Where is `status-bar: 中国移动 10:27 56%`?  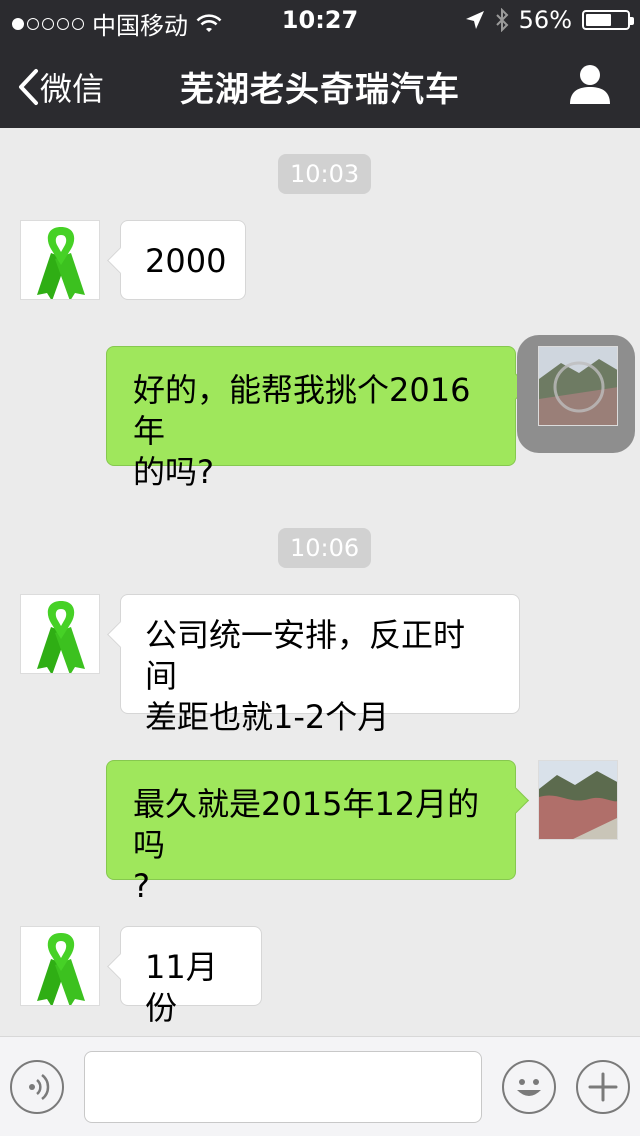 status-bar: 中国移动 10:27 56% is located at coordinates (320, 20).